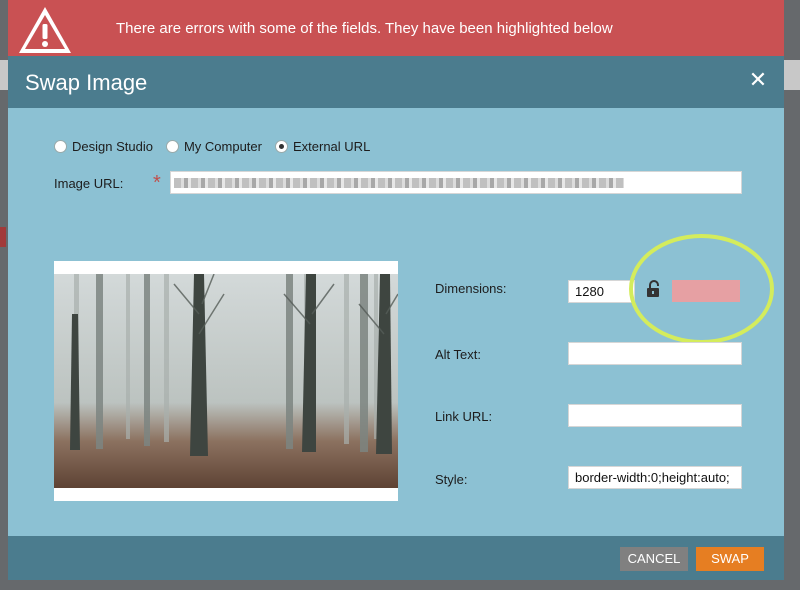 The height and width of the screenshot is (590, 800). I want to click on modal-header: Swap Image ✕, so click(396, 82).